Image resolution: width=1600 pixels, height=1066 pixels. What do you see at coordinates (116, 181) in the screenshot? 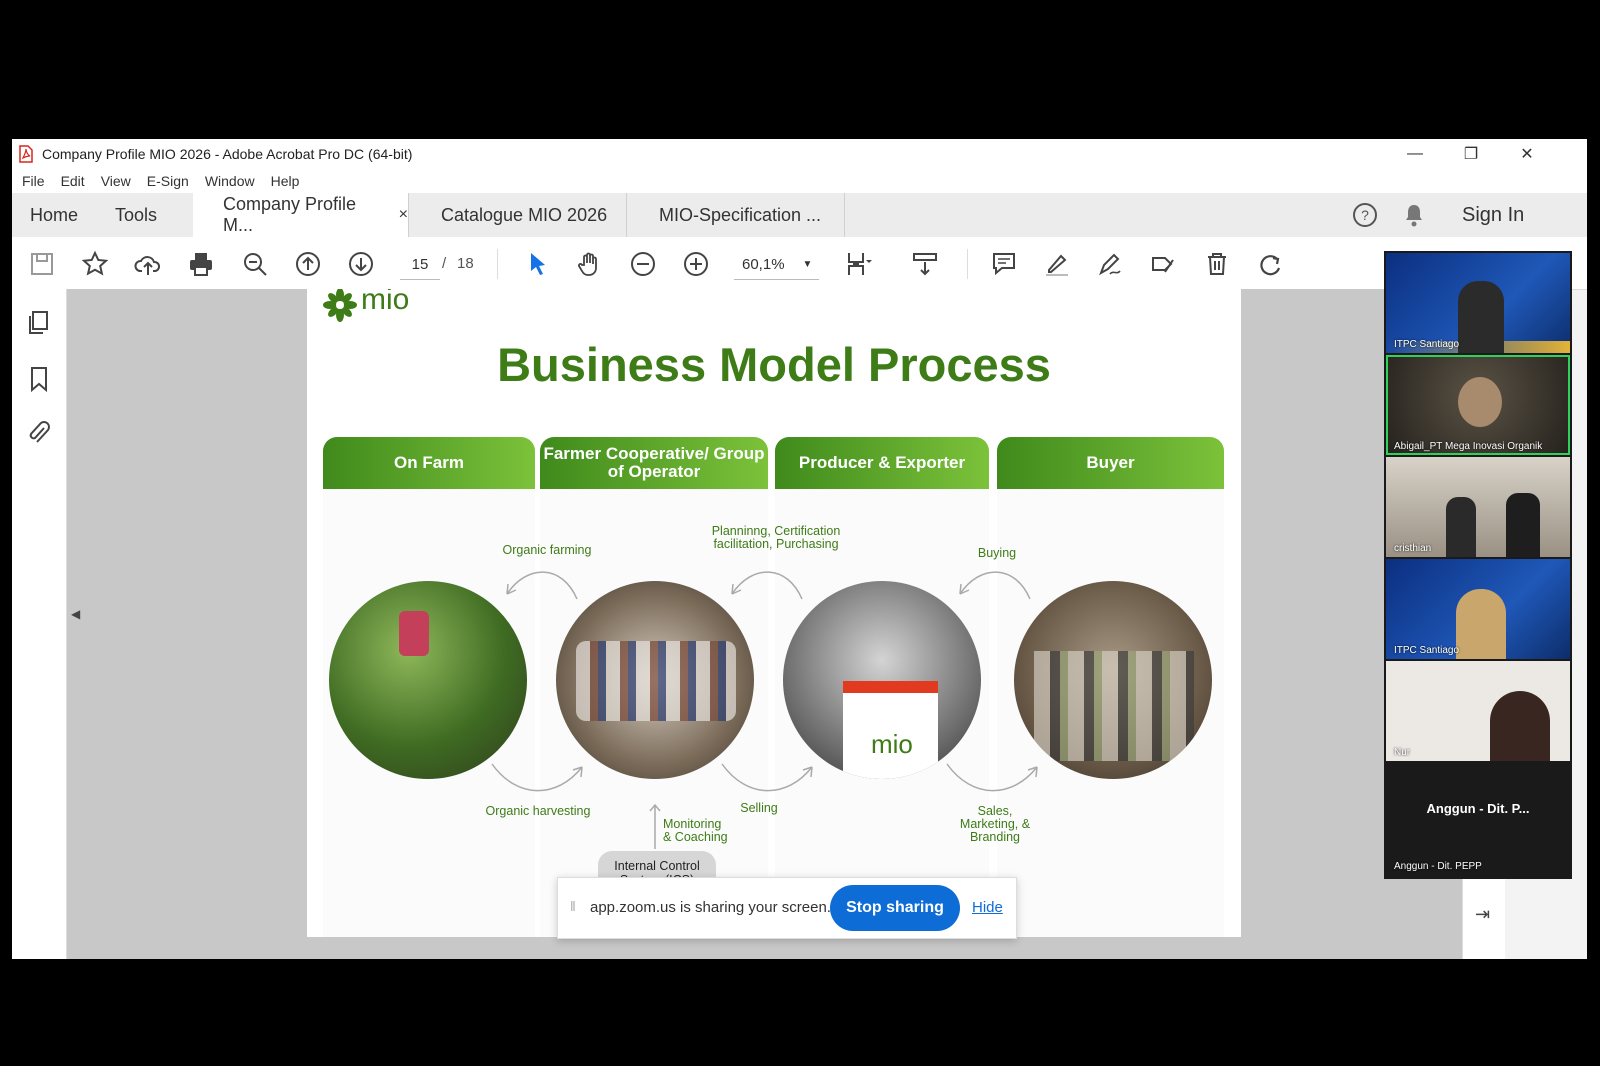
I see `menu-view: View` at bounding box center [116, 181].